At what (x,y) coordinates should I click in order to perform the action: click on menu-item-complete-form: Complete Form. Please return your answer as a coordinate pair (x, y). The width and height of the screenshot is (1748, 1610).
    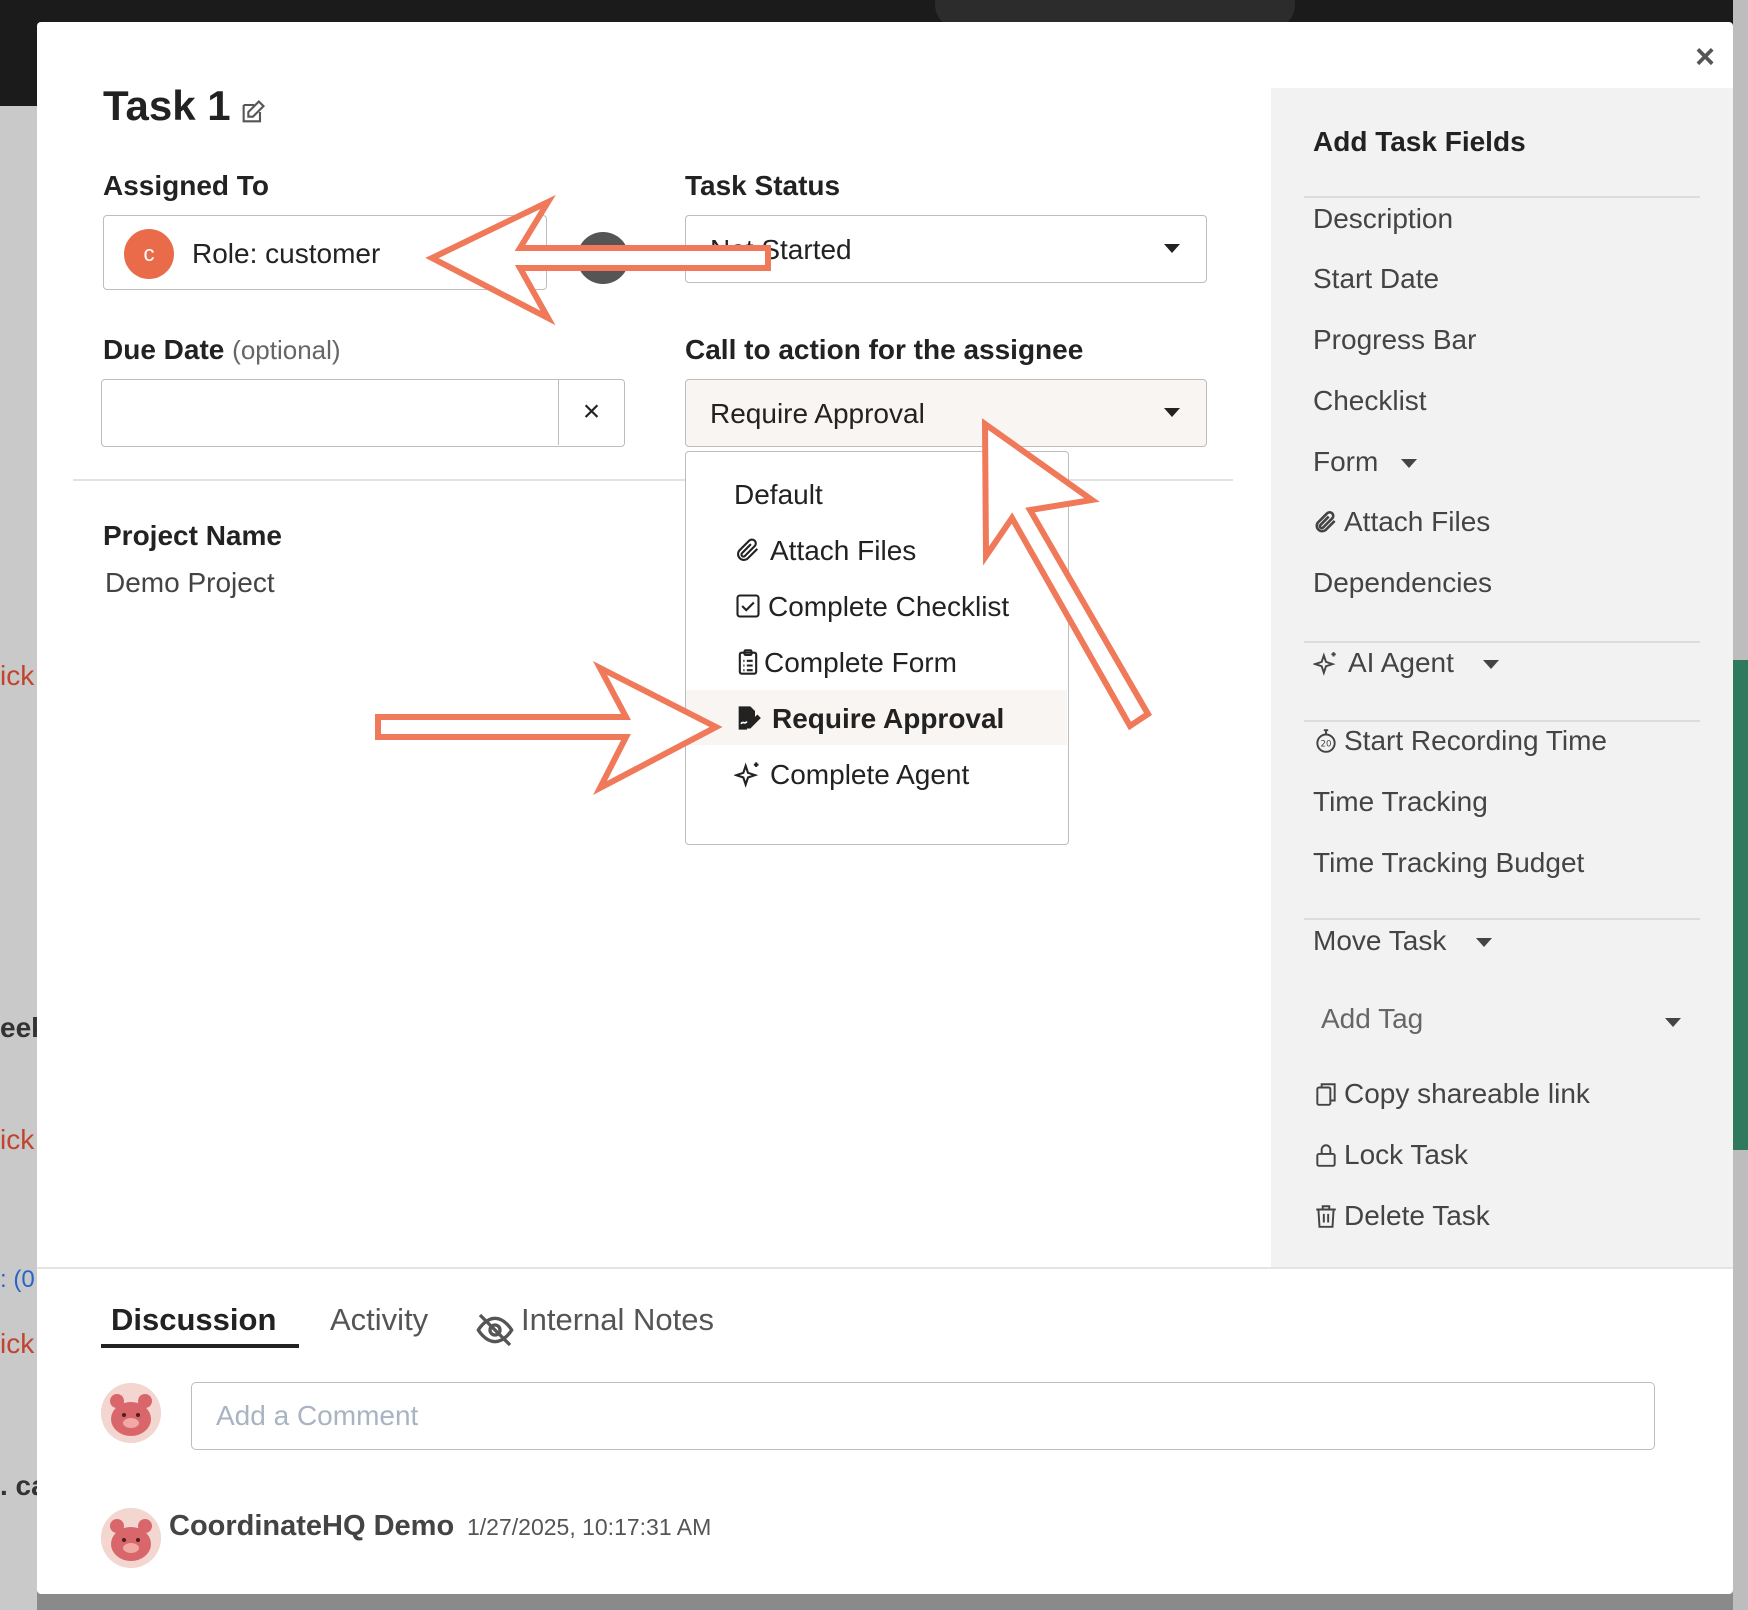
    Looking at the image, I should click on (876, 661).